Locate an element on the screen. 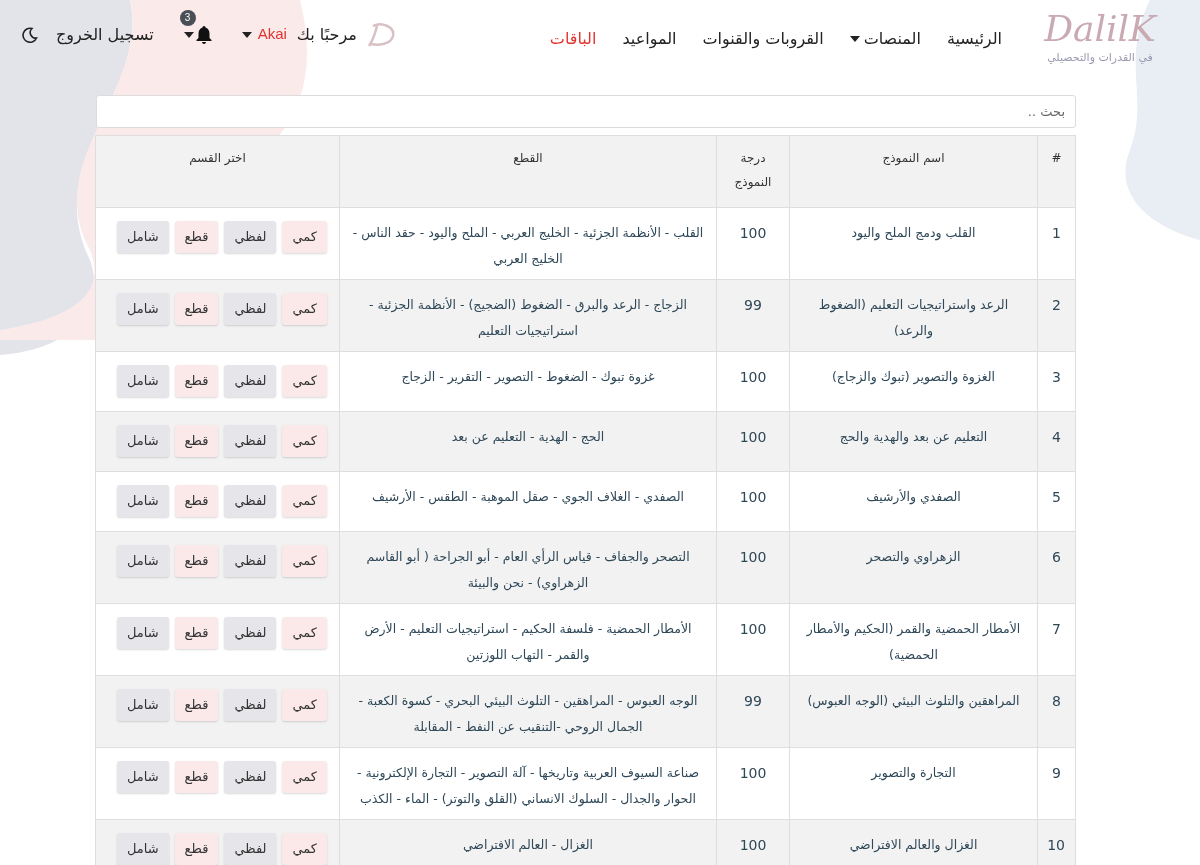 The height and width of the screenshot is (865, 1200). search-field: بحث .. is located at coordinates (586, 111).